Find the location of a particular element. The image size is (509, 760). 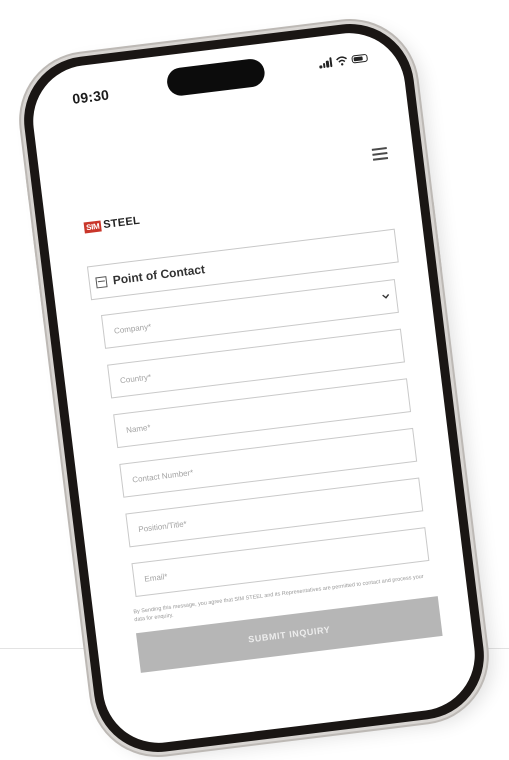

wifi-icon is located at coordinates (341, 61).